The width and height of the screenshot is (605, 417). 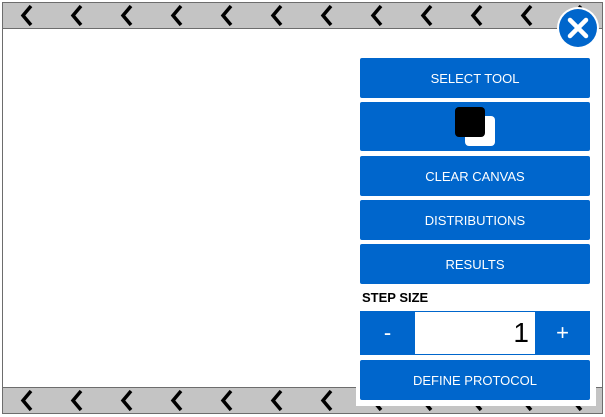 What do you see at coordinates (475, 78) in the screenshot?
I see `select-tool-button: SELECT TOOL` at bounding box center [475, 78].